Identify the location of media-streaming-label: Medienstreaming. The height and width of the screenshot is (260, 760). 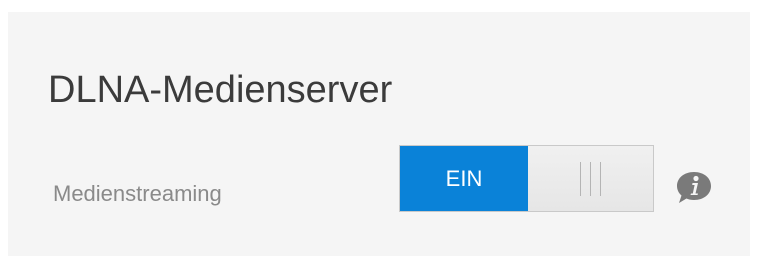
(137, 193).